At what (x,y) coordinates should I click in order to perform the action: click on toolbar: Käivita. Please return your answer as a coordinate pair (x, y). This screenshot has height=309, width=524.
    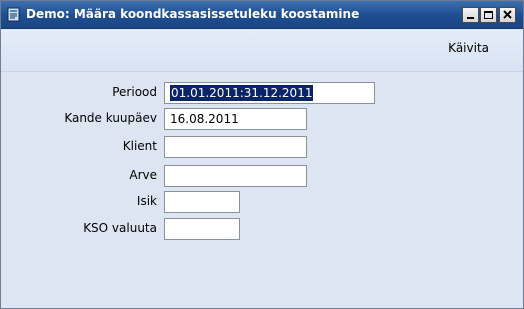
    Looking at the image, I should click on (262, 51).